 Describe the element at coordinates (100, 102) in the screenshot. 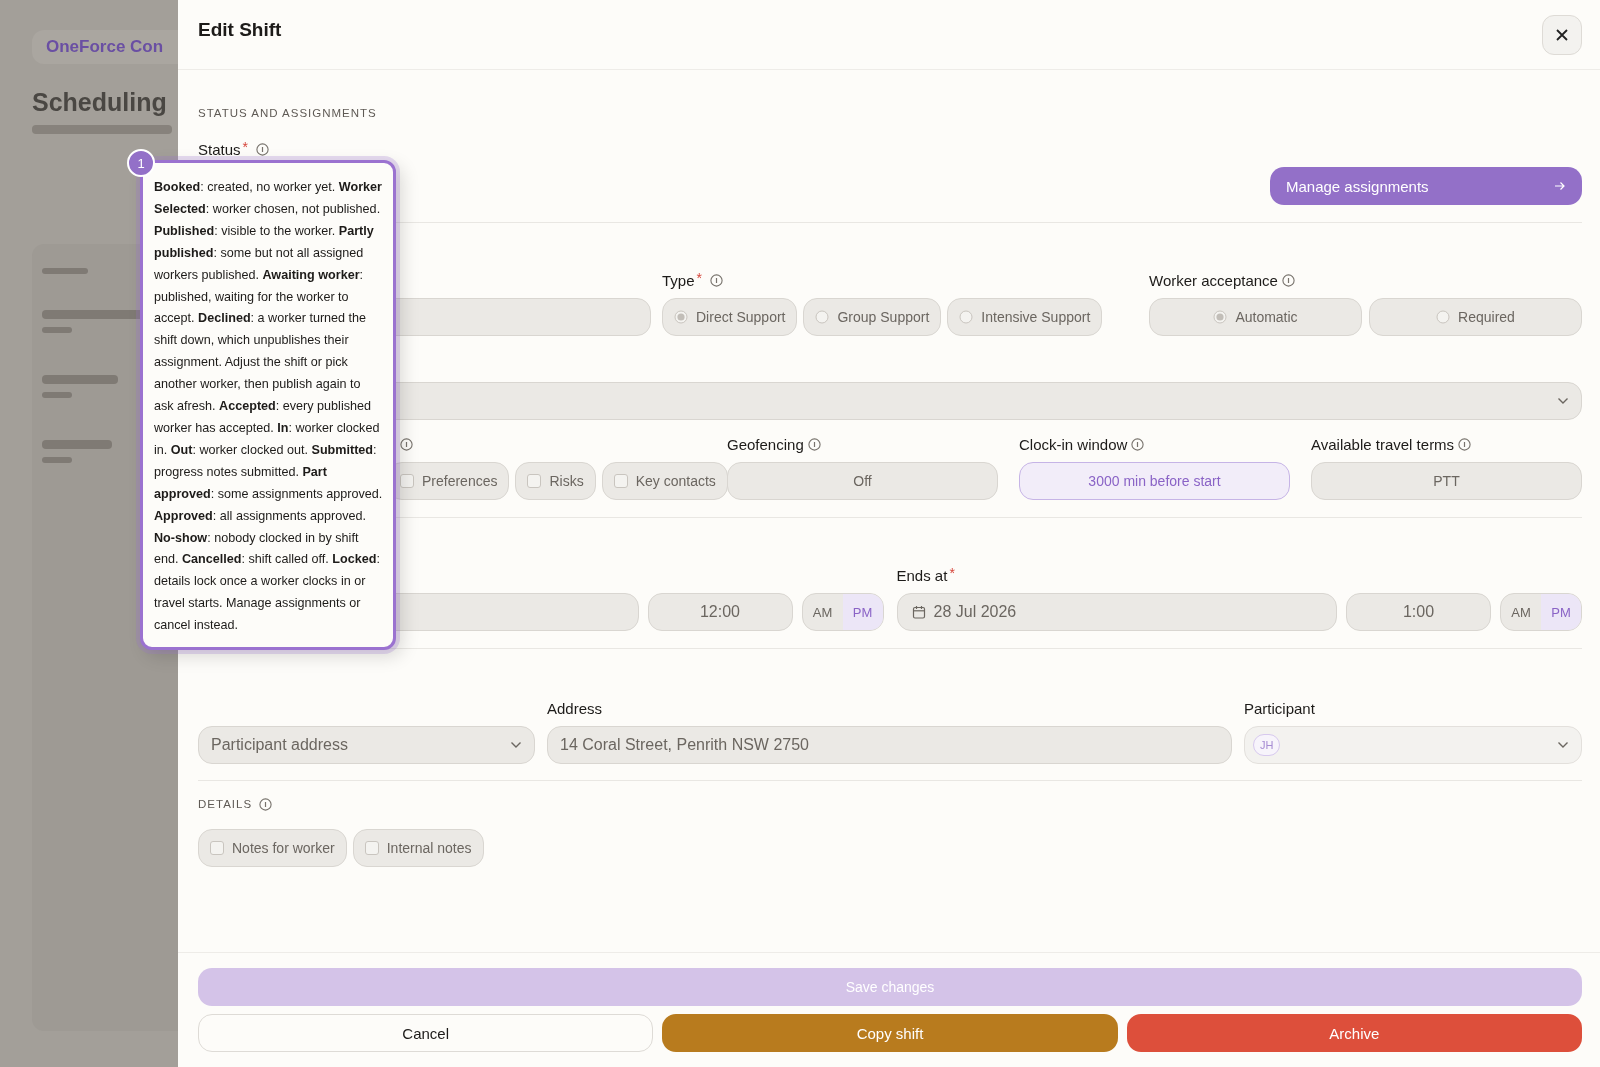

I see `page-heading: Scheduling` at that location.